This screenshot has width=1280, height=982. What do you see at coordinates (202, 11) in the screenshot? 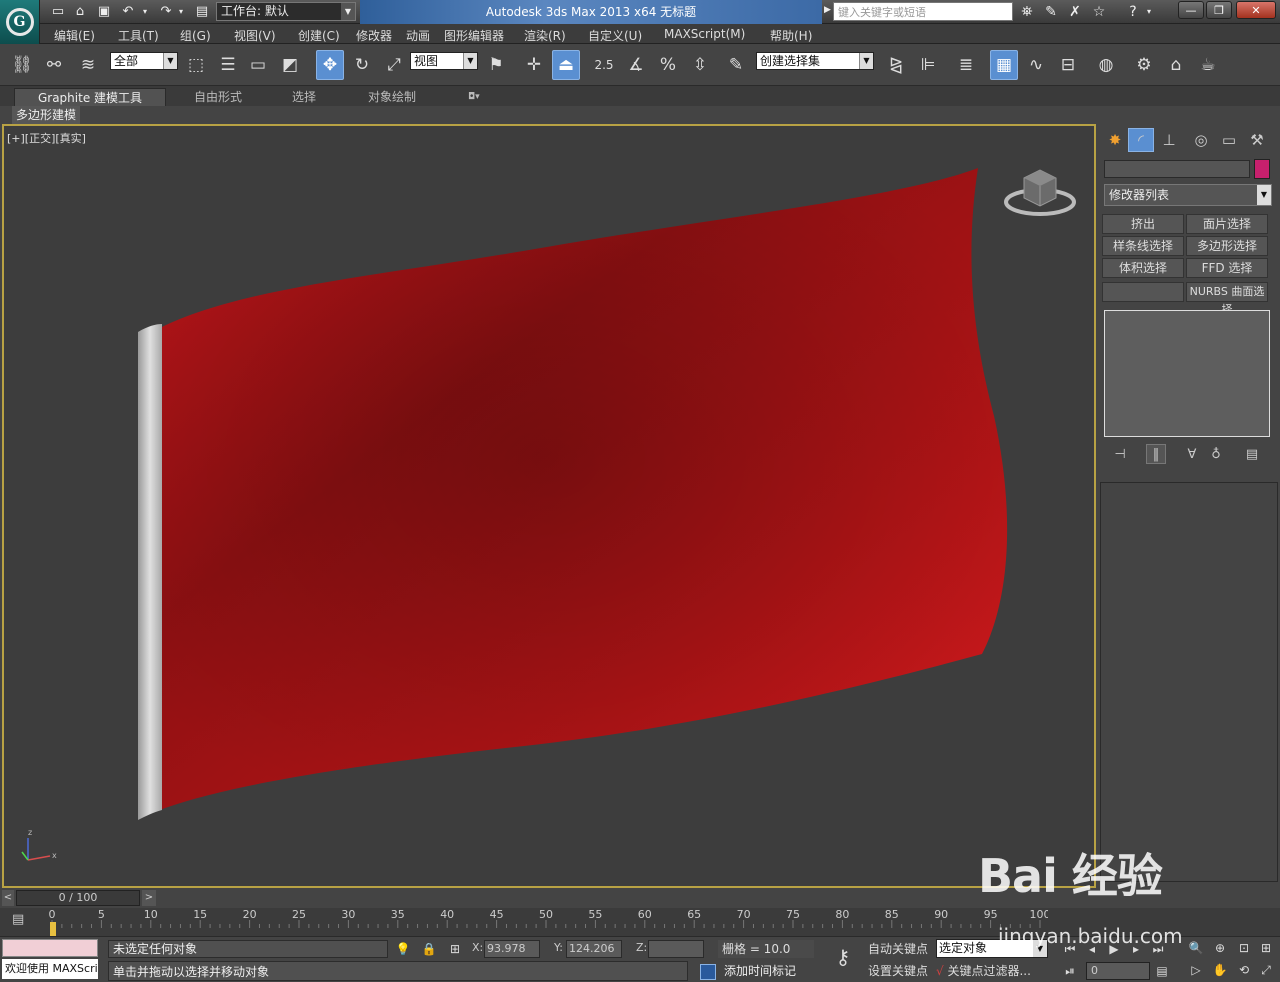
I see `project-folder-icon: ▤` at bounding box center [202, 11].